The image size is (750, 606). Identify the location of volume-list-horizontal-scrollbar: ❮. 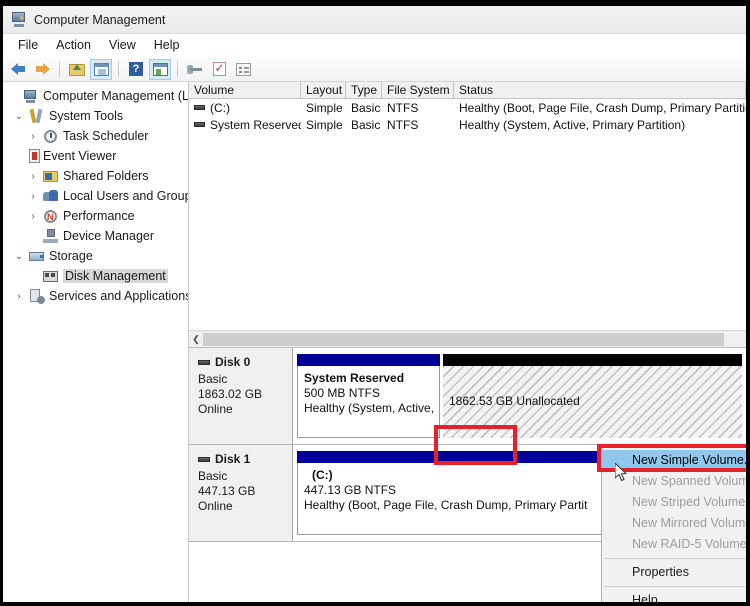
(467, 338).